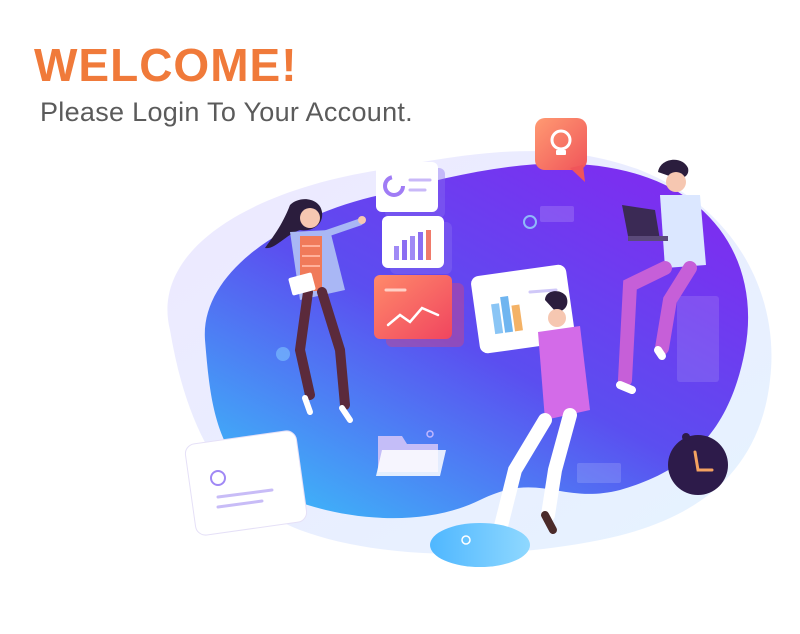 Image resolution: width=800 pixels, height=634 pixels. Describe the element at coordinates (480, 545) in the screenshot. I see `floating-platform` at that location.